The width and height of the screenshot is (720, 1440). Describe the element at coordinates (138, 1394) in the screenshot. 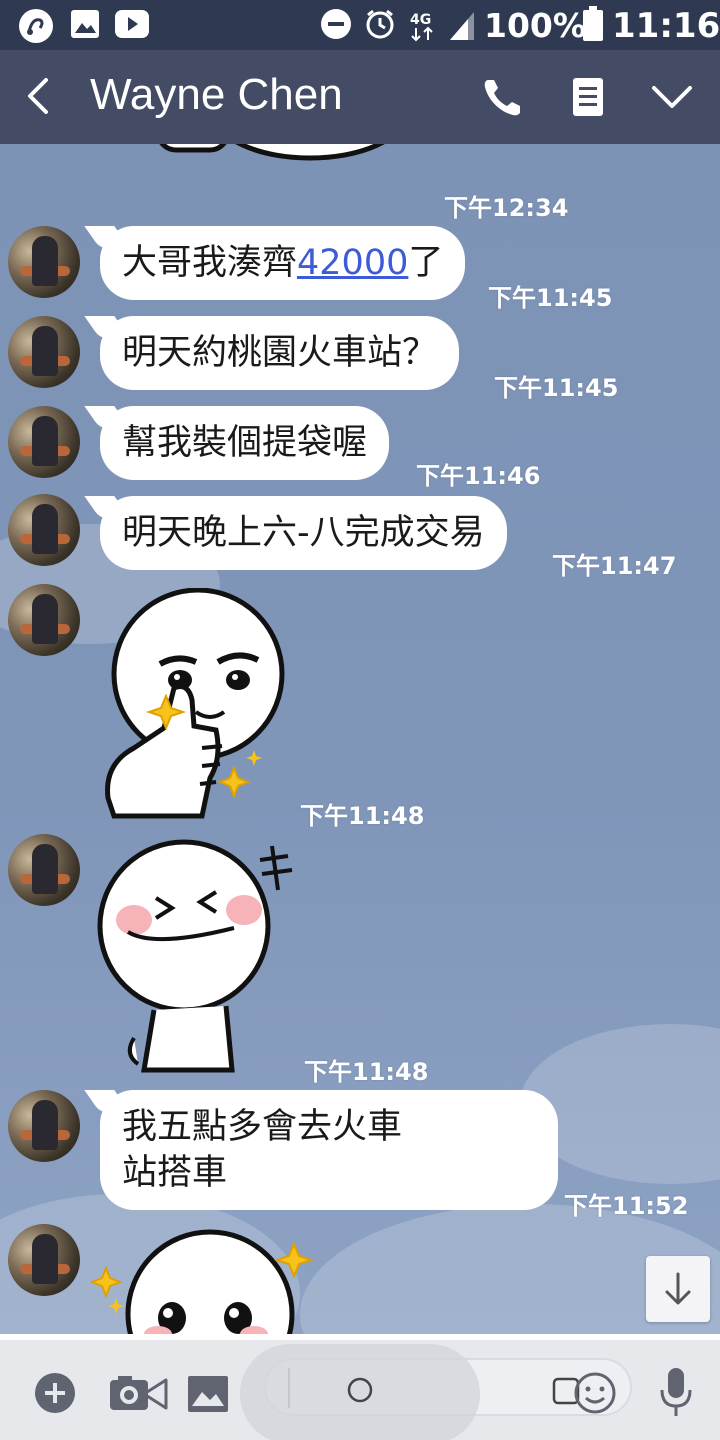

I see `camera-icon` at that location.